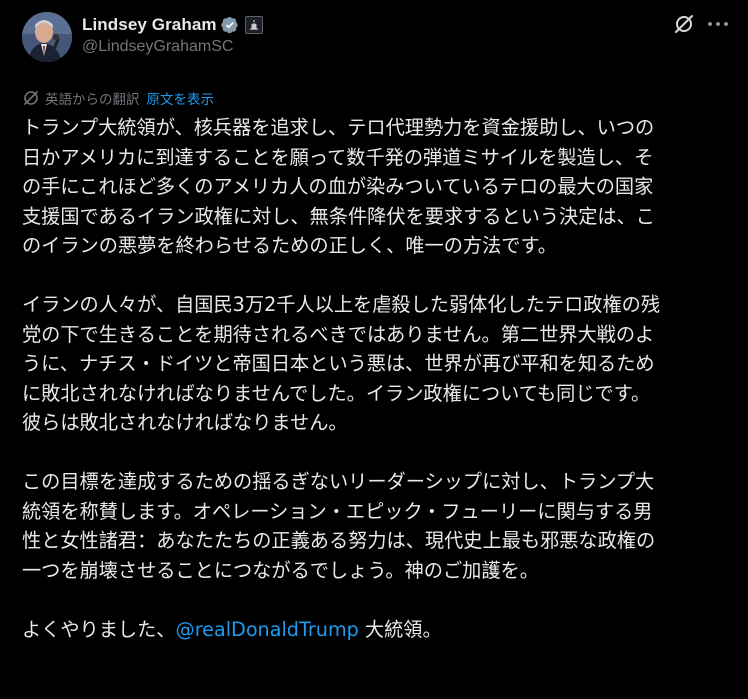 The width and height of the screenshot is (748, 699). Describe the element at coordinates (718, 24) in the screenshot. I see `more-options-icon` at that location.